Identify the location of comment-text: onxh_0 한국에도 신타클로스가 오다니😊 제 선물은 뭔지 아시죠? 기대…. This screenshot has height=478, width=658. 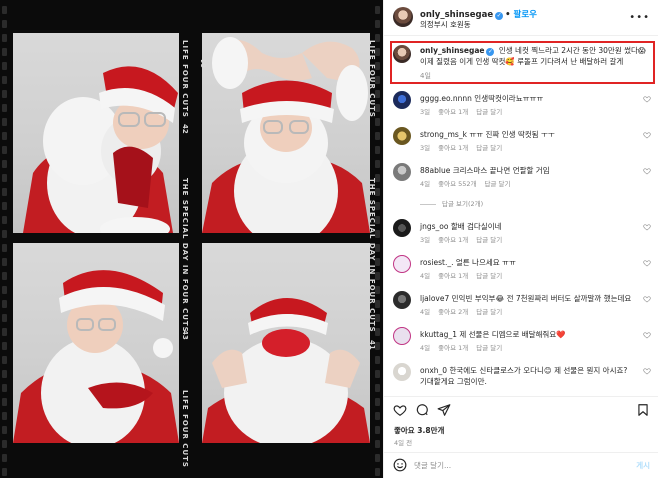
(527, 376).